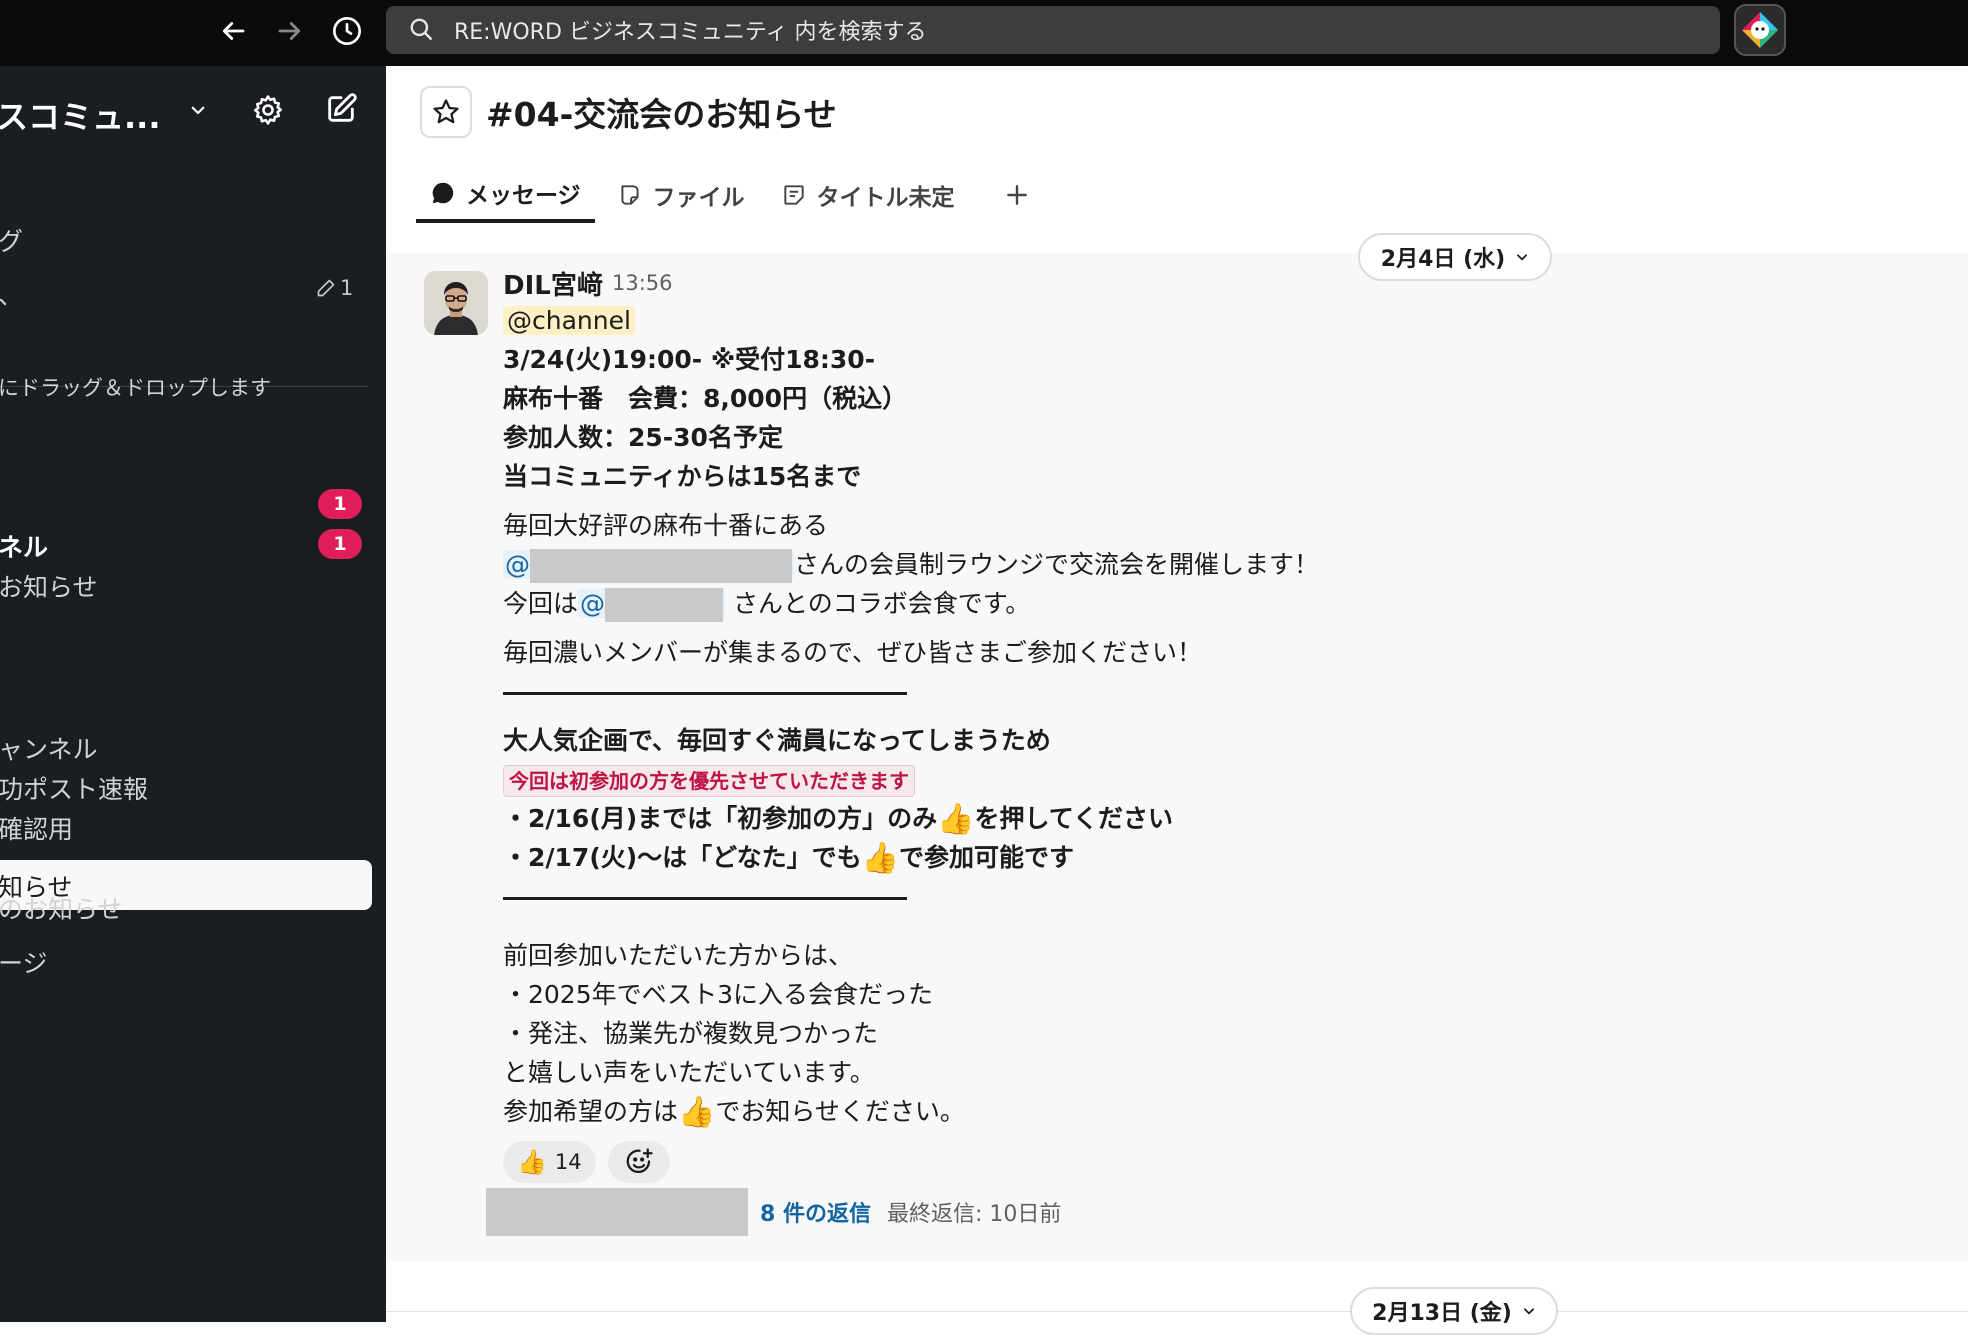  I want to click on channel-mention: @channel, so click(569, 320).